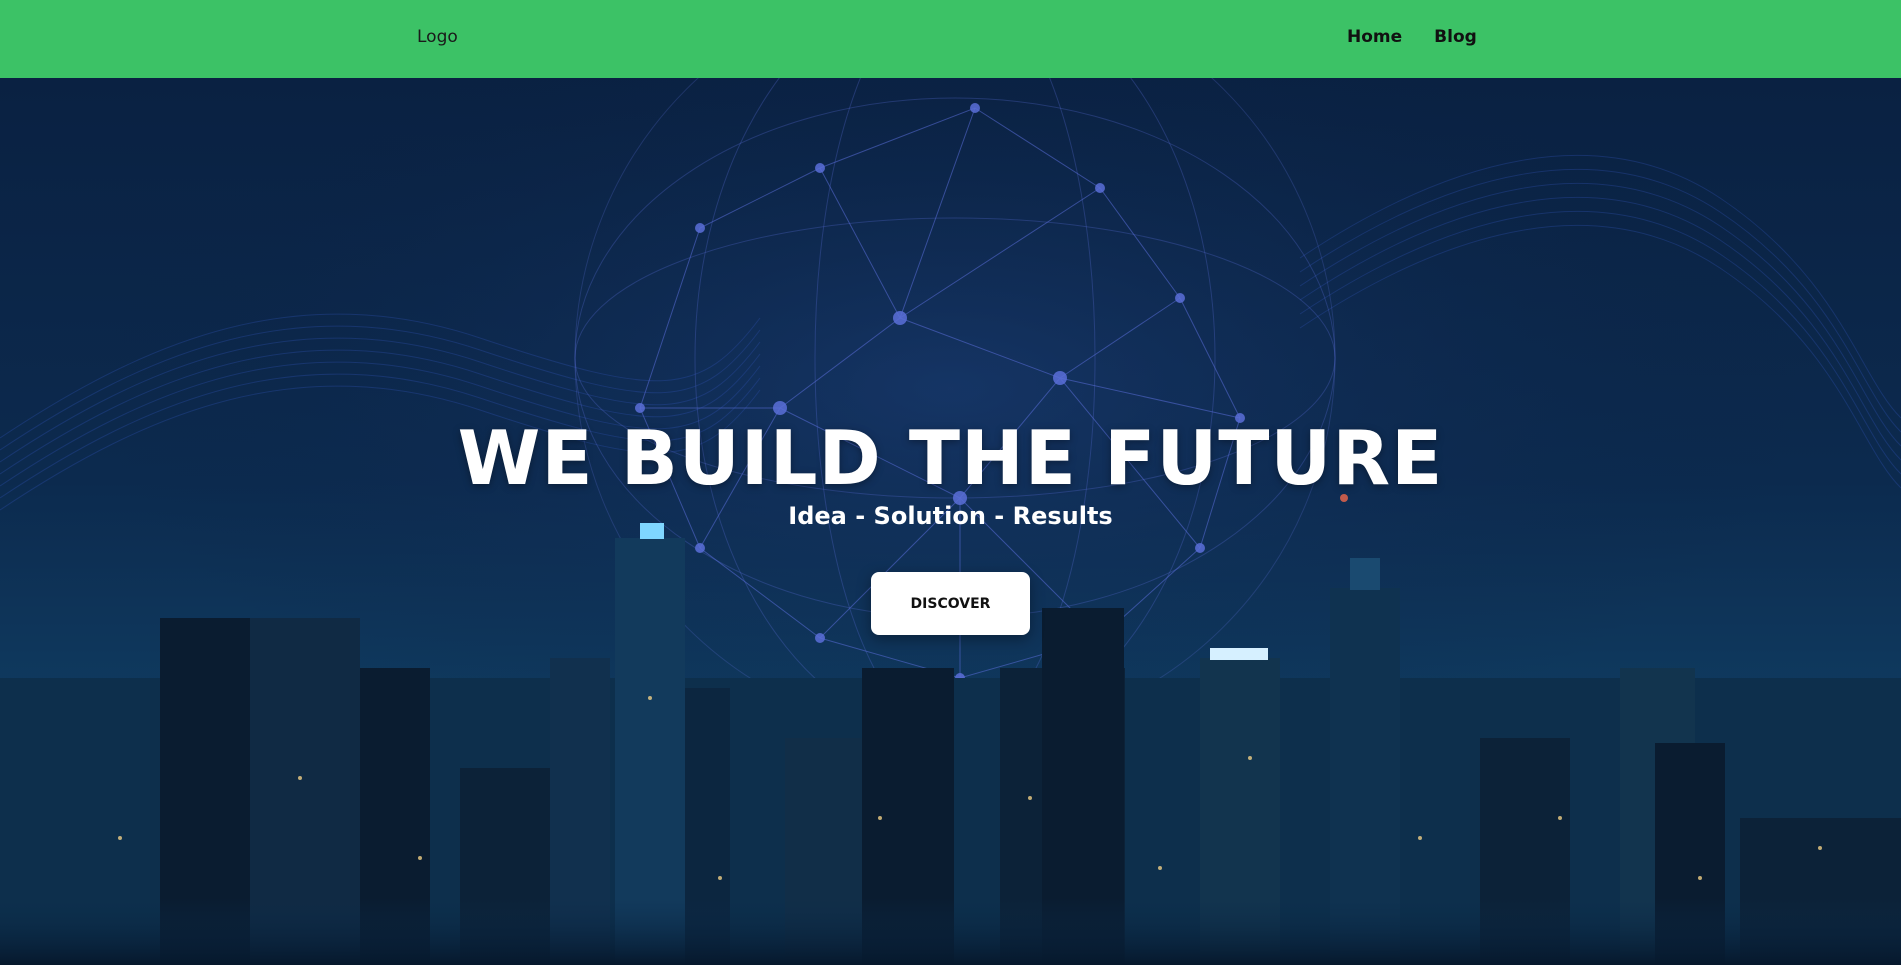 This screenshot has width=1901, height=965. Describe the element at coordinates (950, 516) in the screenshot. I see `hero-subtitle: Idea - Solution - Results` at that location.